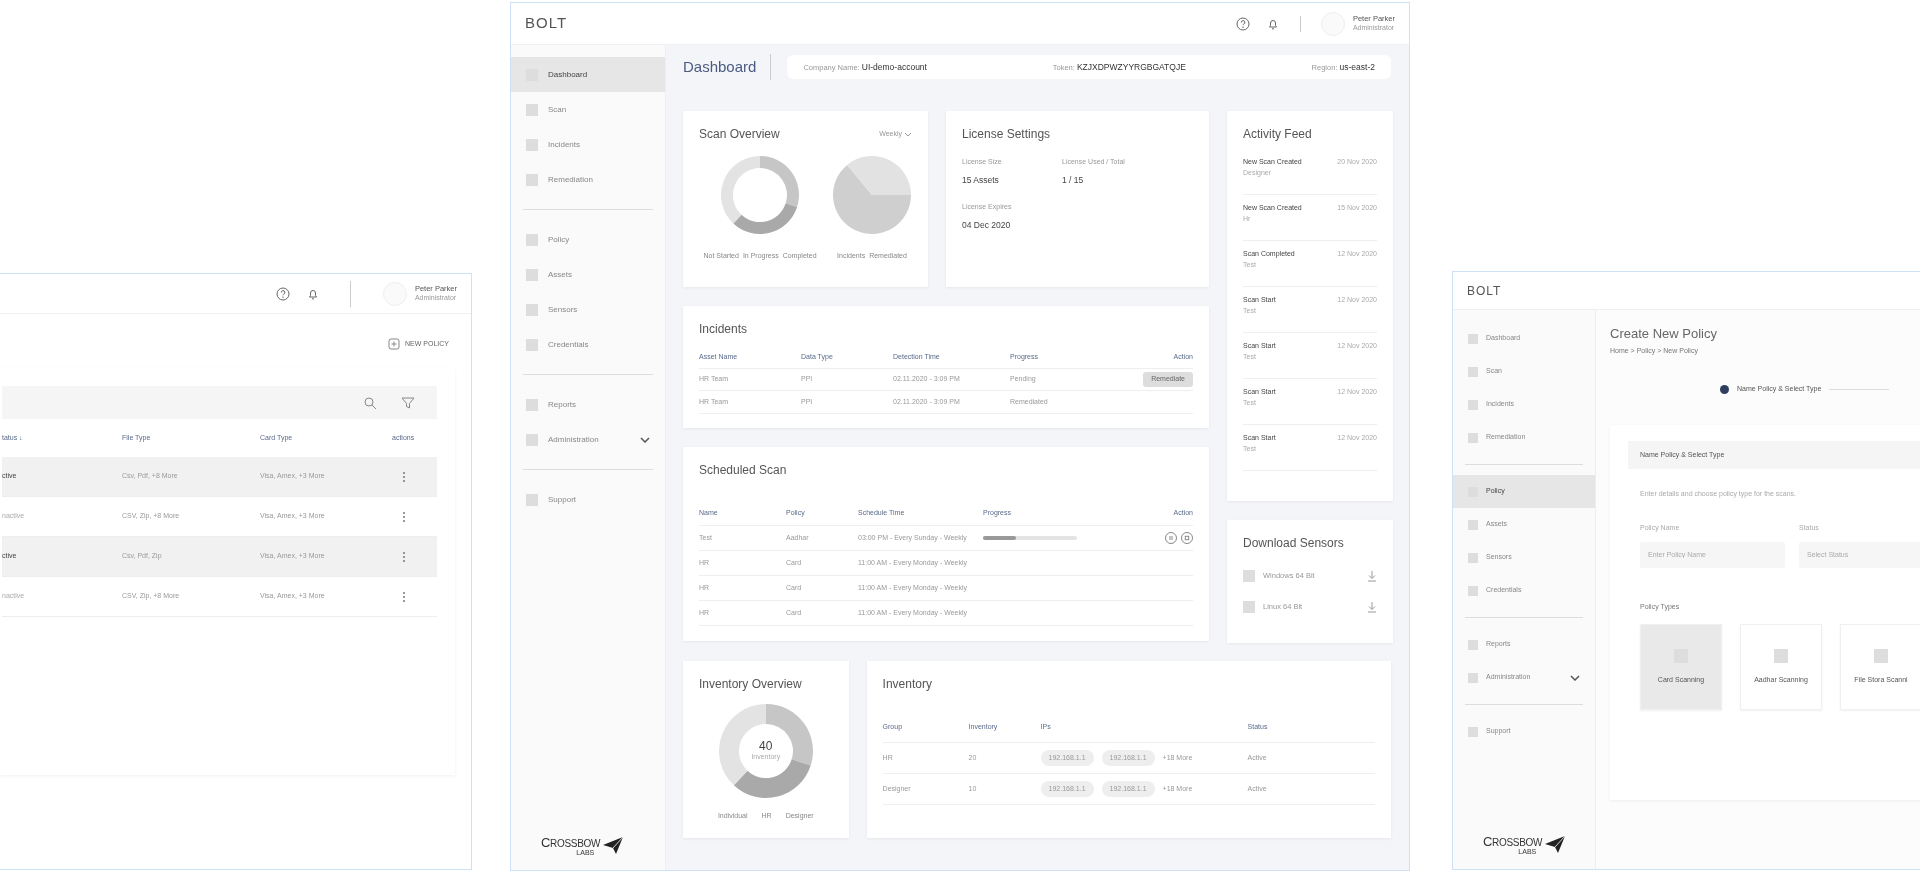  Describe the element at coordinates (588, 404) in the screenshot. I see `sidebar-item: Reports` at that location.